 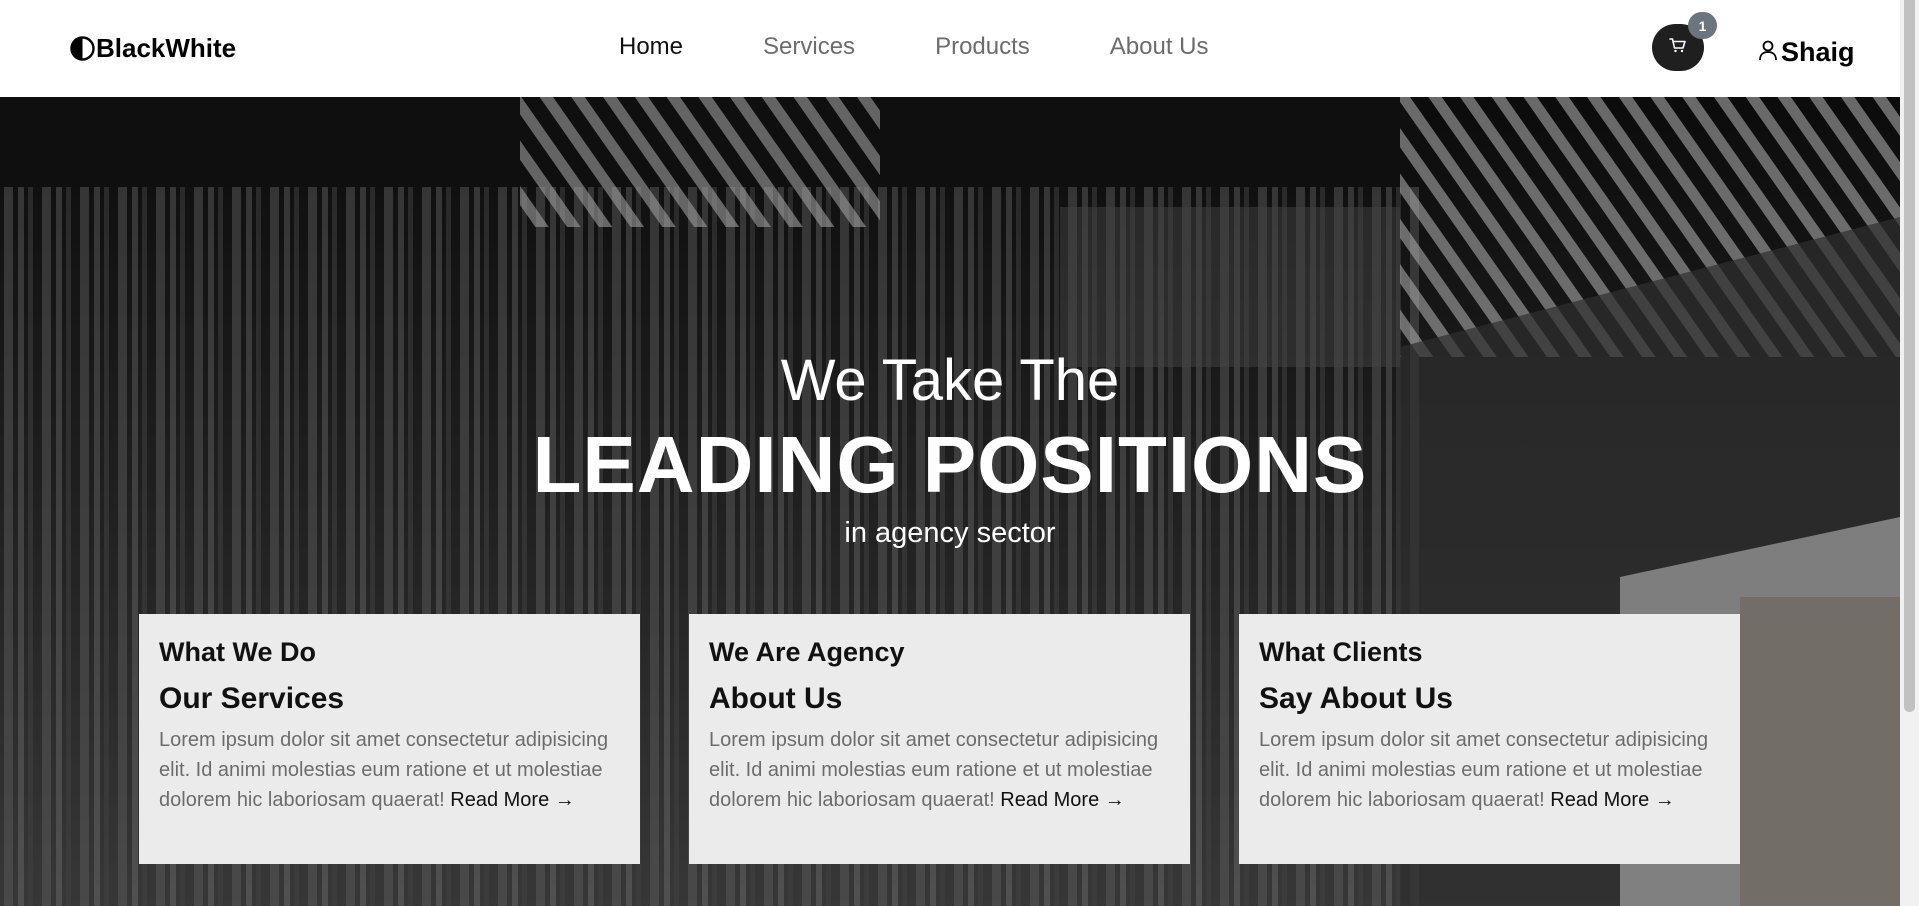 What do you see at coordinates (1818, 52) in the screenshot?
I see `user-name: Shaig` at bounding box center [1818, 52].